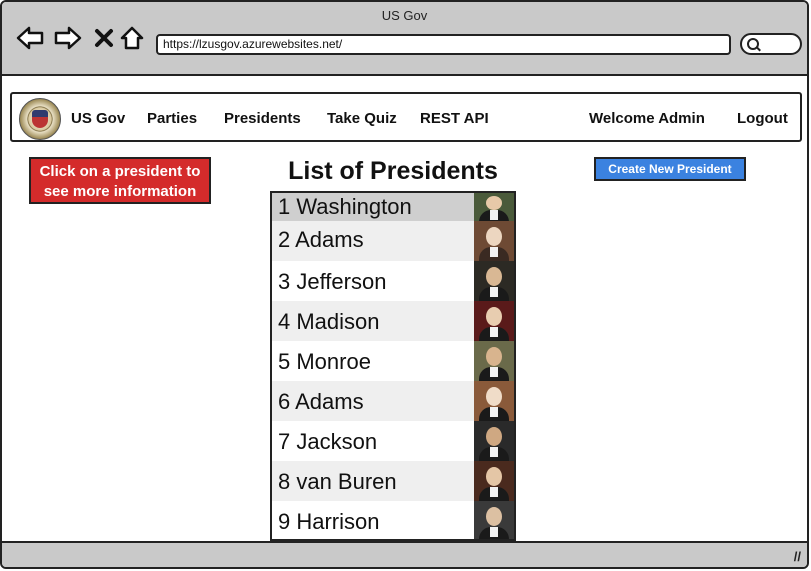  Describe the element at coordinates (132, 38) in the screenshot. I see `home-icon` at that location.